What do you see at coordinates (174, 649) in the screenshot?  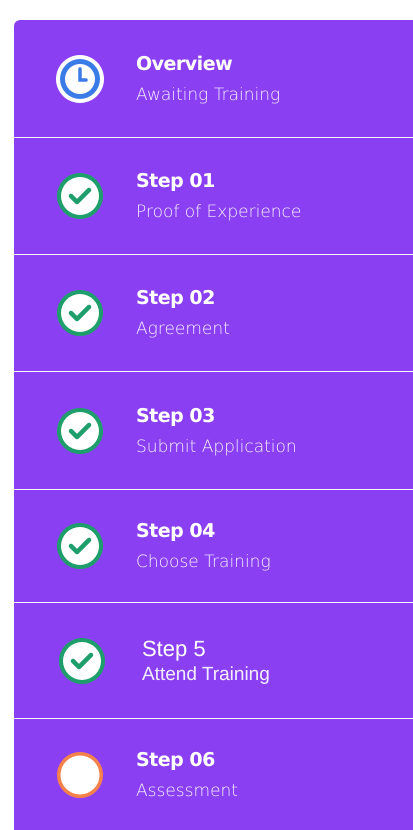 I see `step-title: Step 5` at bounding box center [174, 649].